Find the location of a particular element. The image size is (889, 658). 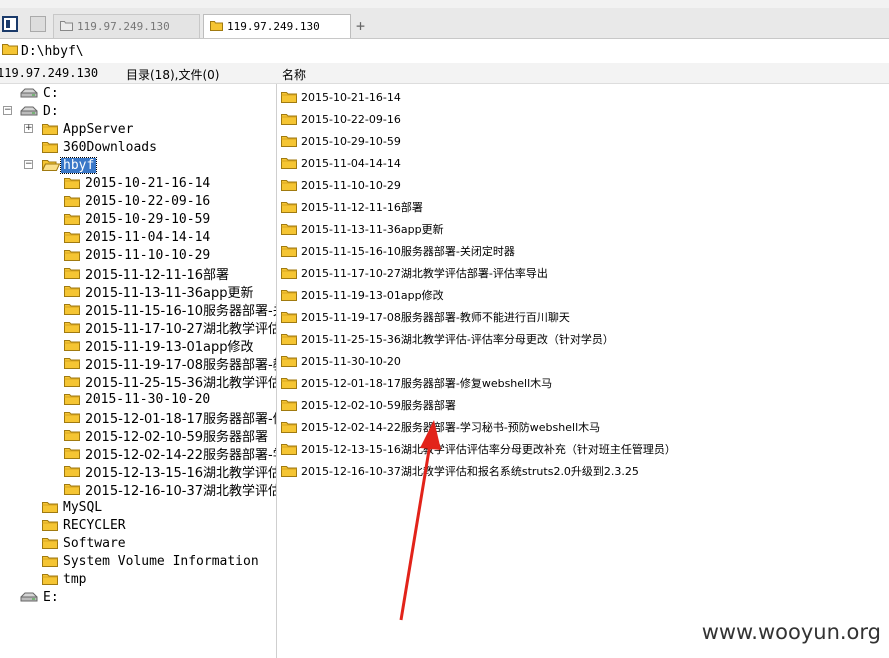

tree-folder-item: 2015-11-25-15-36湖北教学评估-评估率分母更改（针对学员） is located at coordinates (170, 381).